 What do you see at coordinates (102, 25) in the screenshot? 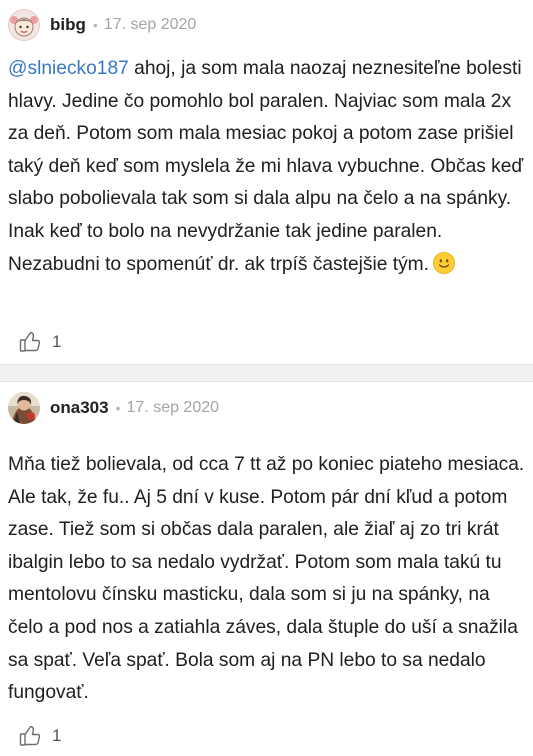
I see `comment-header: bibg • 17. sep 2020` at bounding box center [102, 25].